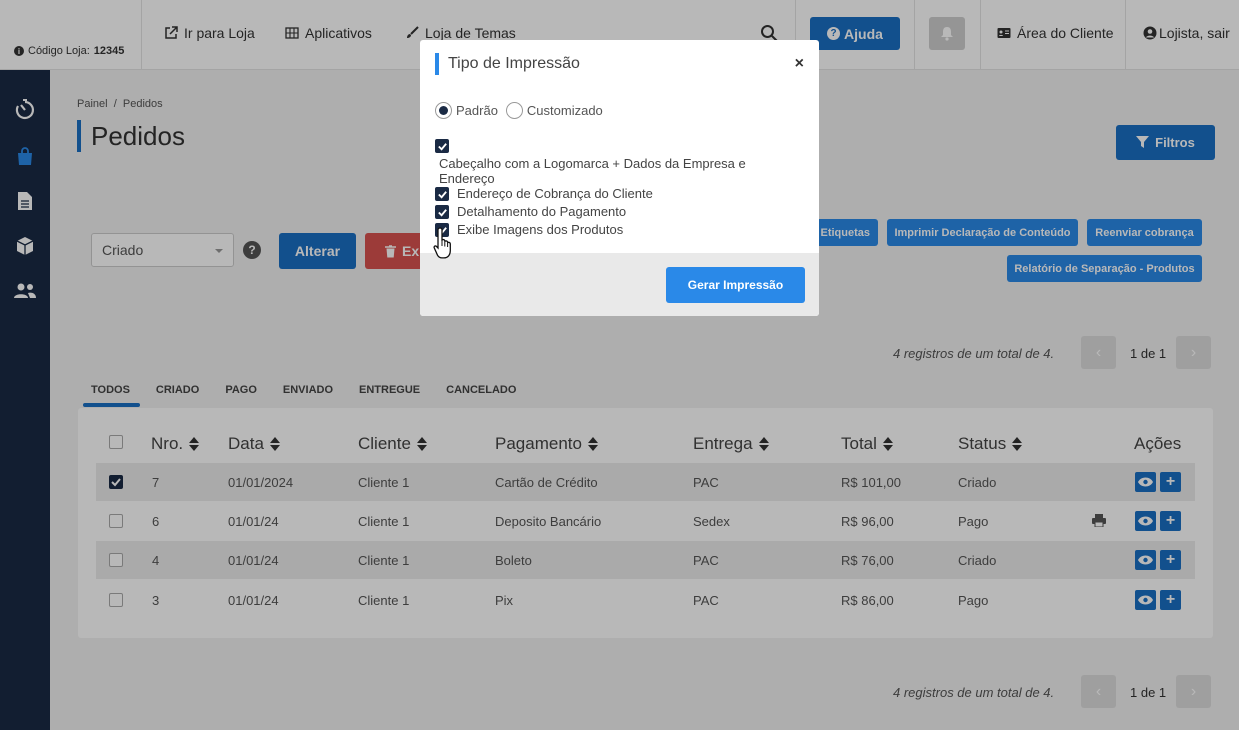 This screenshot has width=1239, height=730. Describe the element at coordinates (542, 211) in the screenshot. I see `payment-detail-label: Detalhamento do Pagamento` at that location.